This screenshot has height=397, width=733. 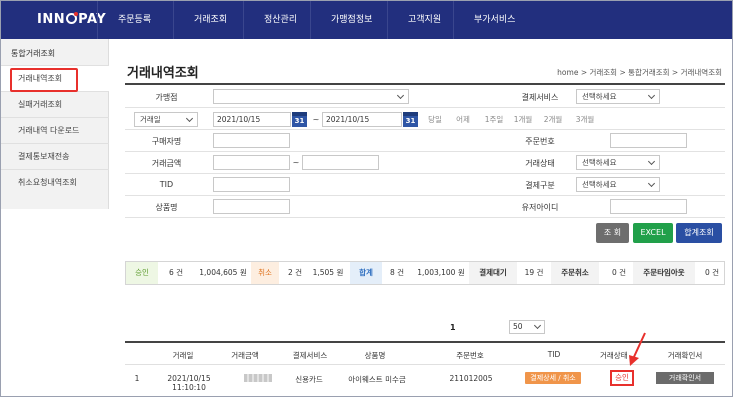 I want to click on product-label: 상품명, so click(x=166, y=207).